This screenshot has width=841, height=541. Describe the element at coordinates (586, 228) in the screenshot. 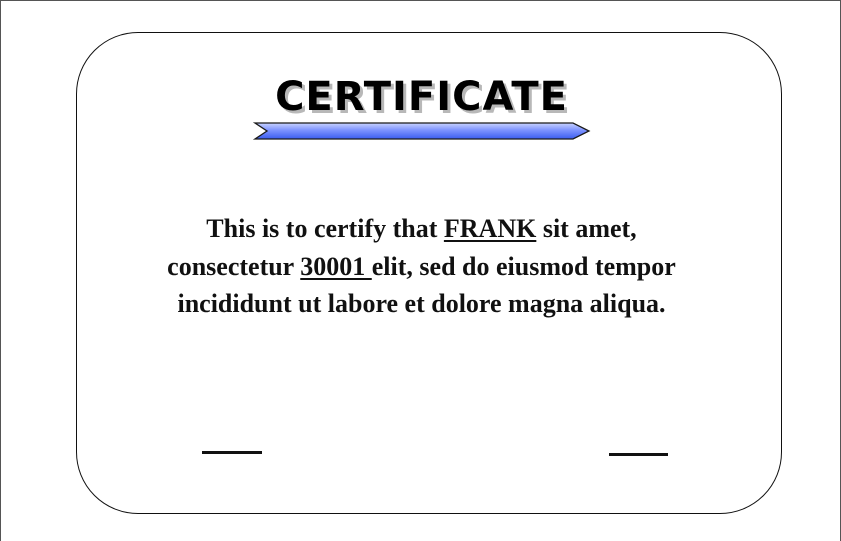

I see `body-text-line1-suffix: sit amet,` at that location.